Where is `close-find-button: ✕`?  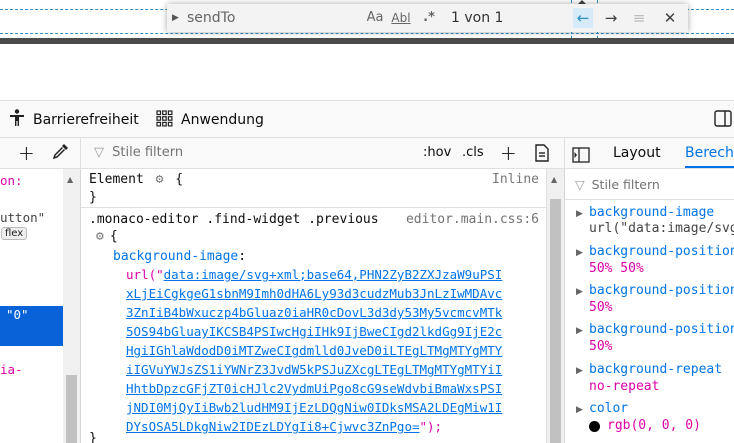
close-find-button: ✕ is located at coordinates (670, 18).